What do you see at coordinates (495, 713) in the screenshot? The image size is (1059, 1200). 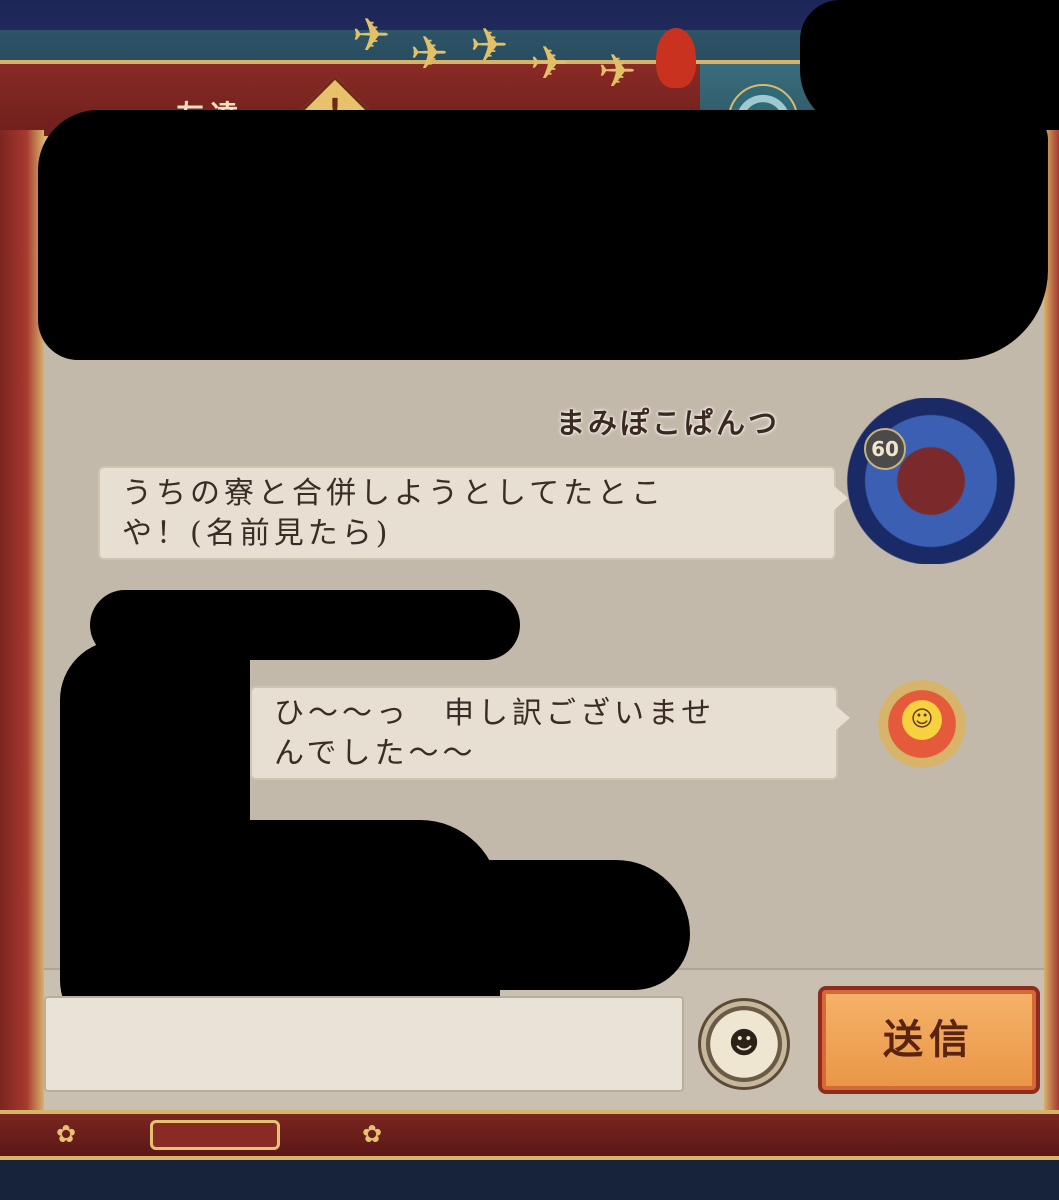 I see `message-text-line: ひ〜〜っ 申し訳ございませ` at bounding box center [495, 713].